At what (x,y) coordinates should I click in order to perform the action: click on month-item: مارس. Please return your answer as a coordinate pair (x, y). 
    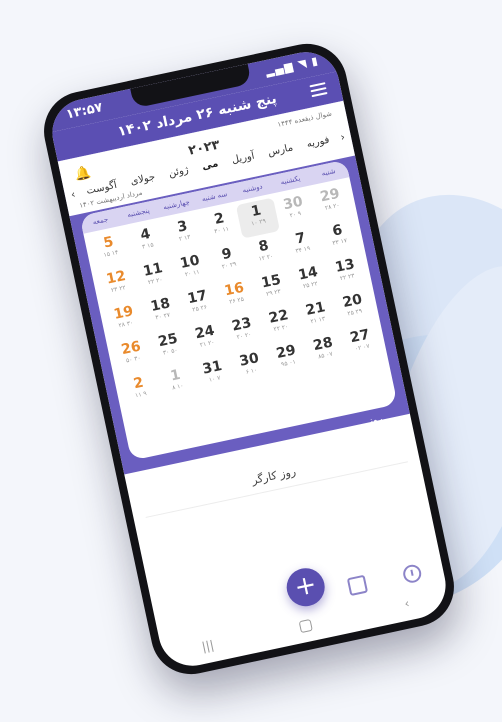
    Looking at the image, I should click on (280, 150).